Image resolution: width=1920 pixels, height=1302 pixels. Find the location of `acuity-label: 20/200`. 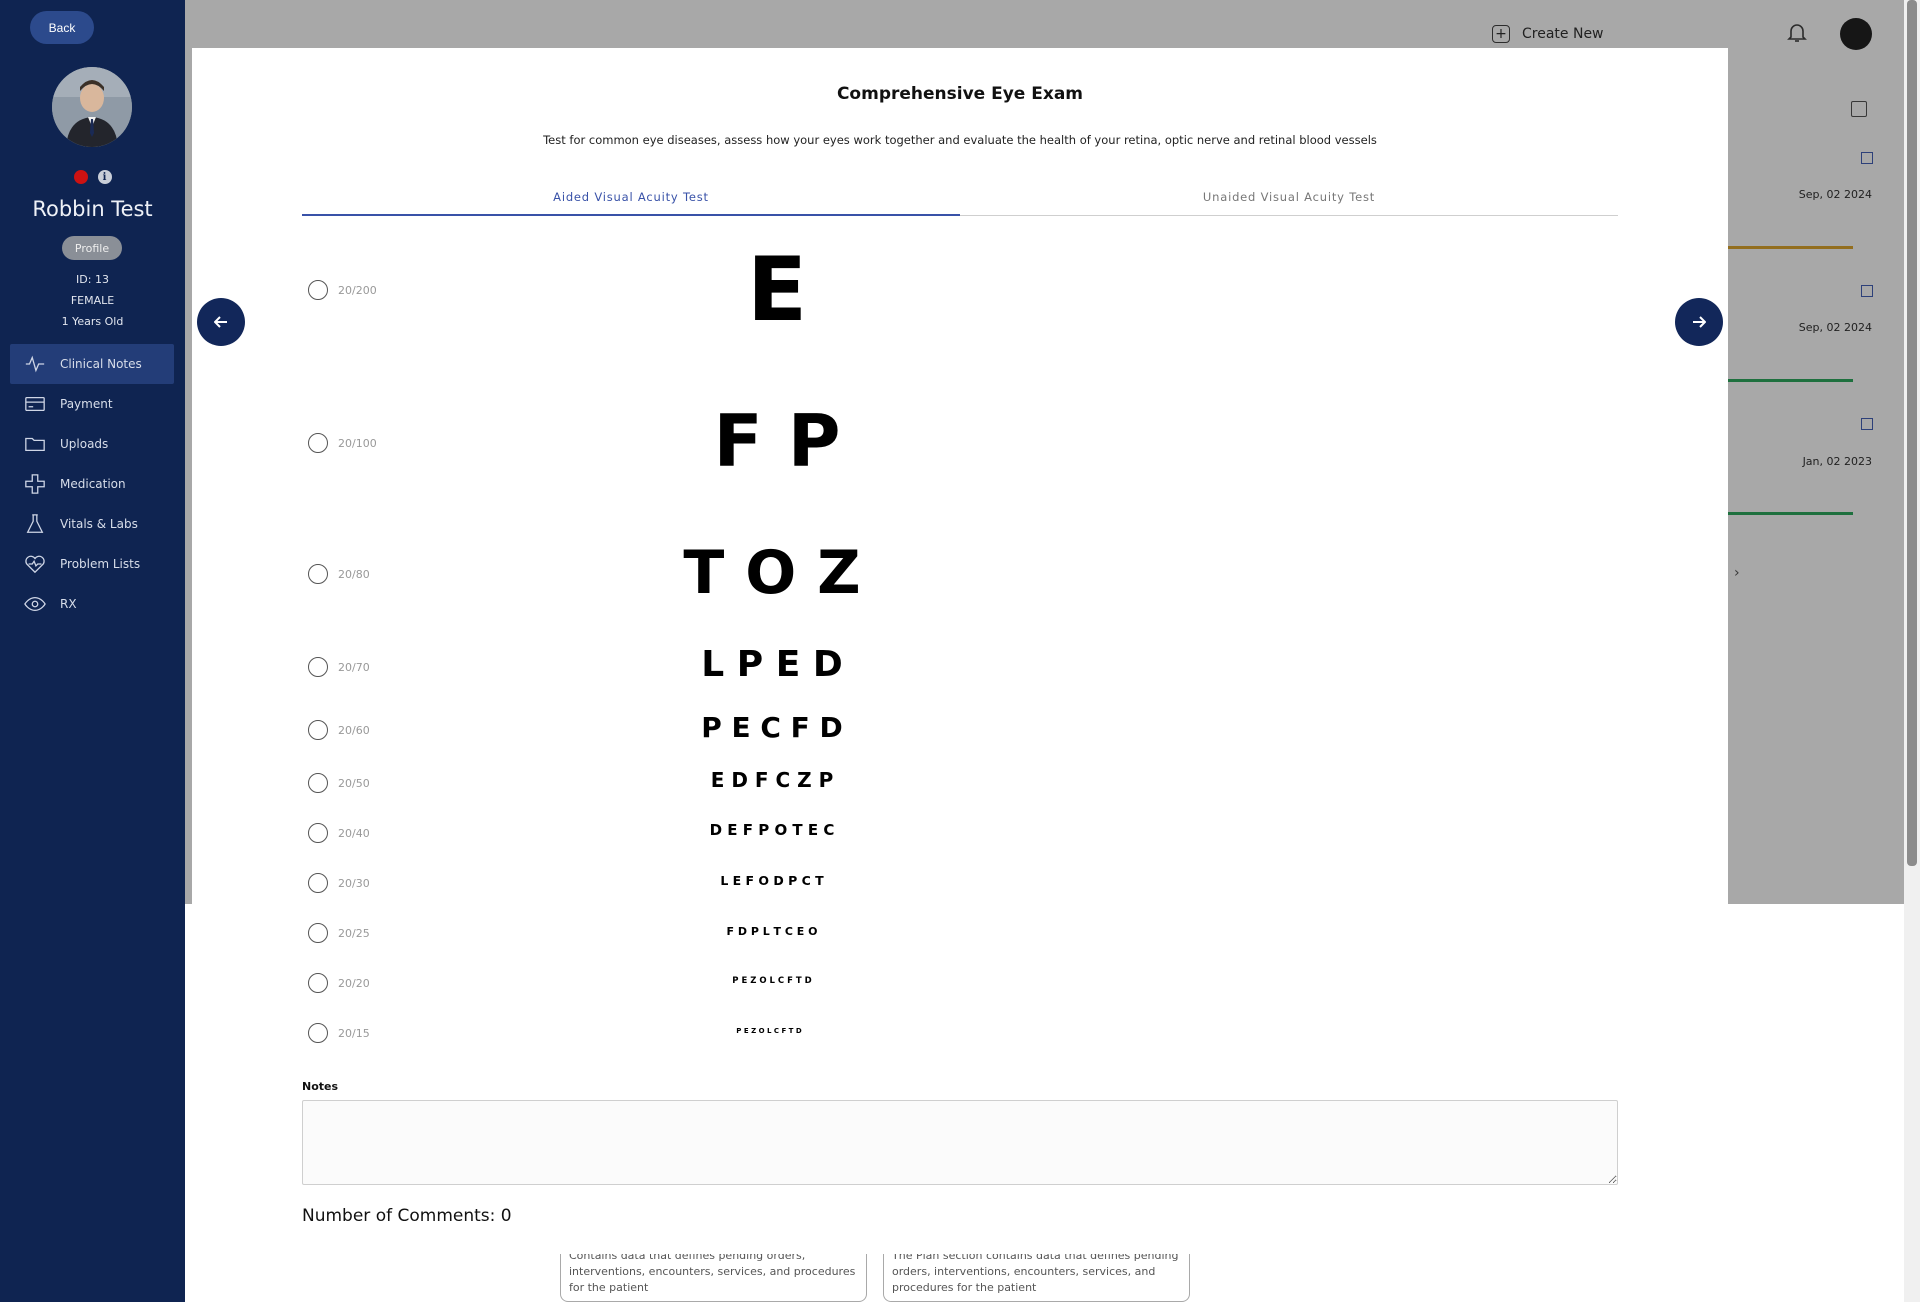

acuity-label: 20/200 is located at coordinates (357, 290).